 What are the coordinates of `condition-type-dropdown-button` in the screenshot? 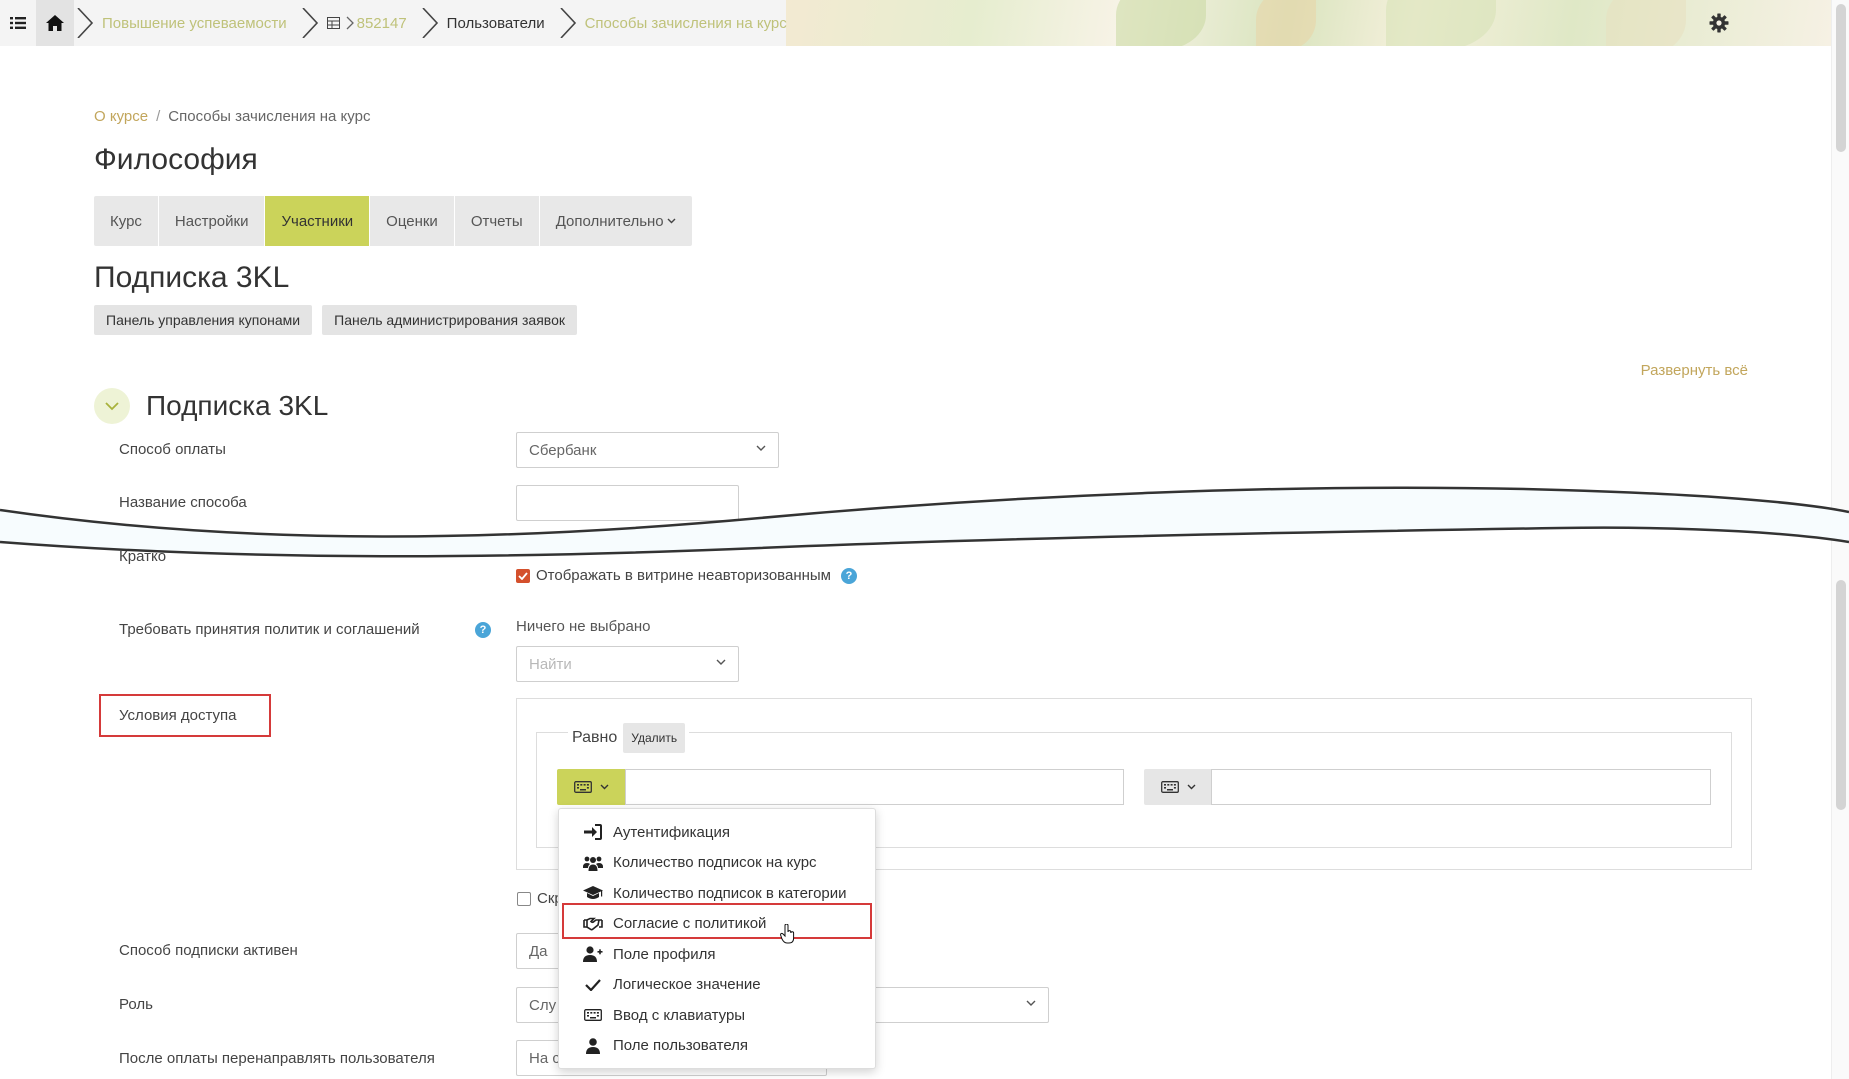 It's located at (591, 787).